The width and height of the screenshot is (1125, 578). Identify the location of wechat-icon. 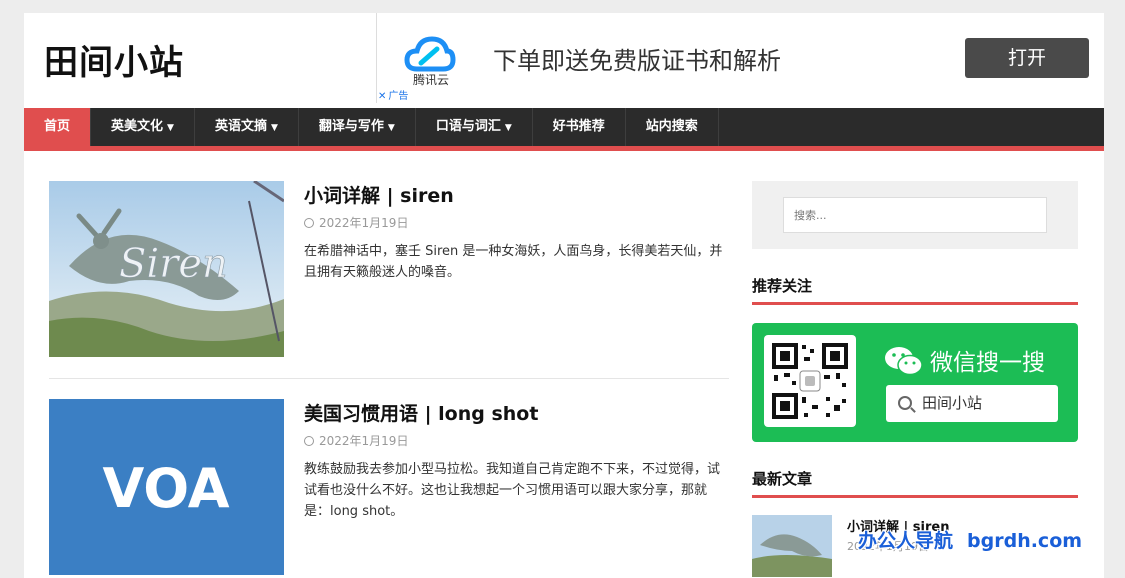
(904, 361).